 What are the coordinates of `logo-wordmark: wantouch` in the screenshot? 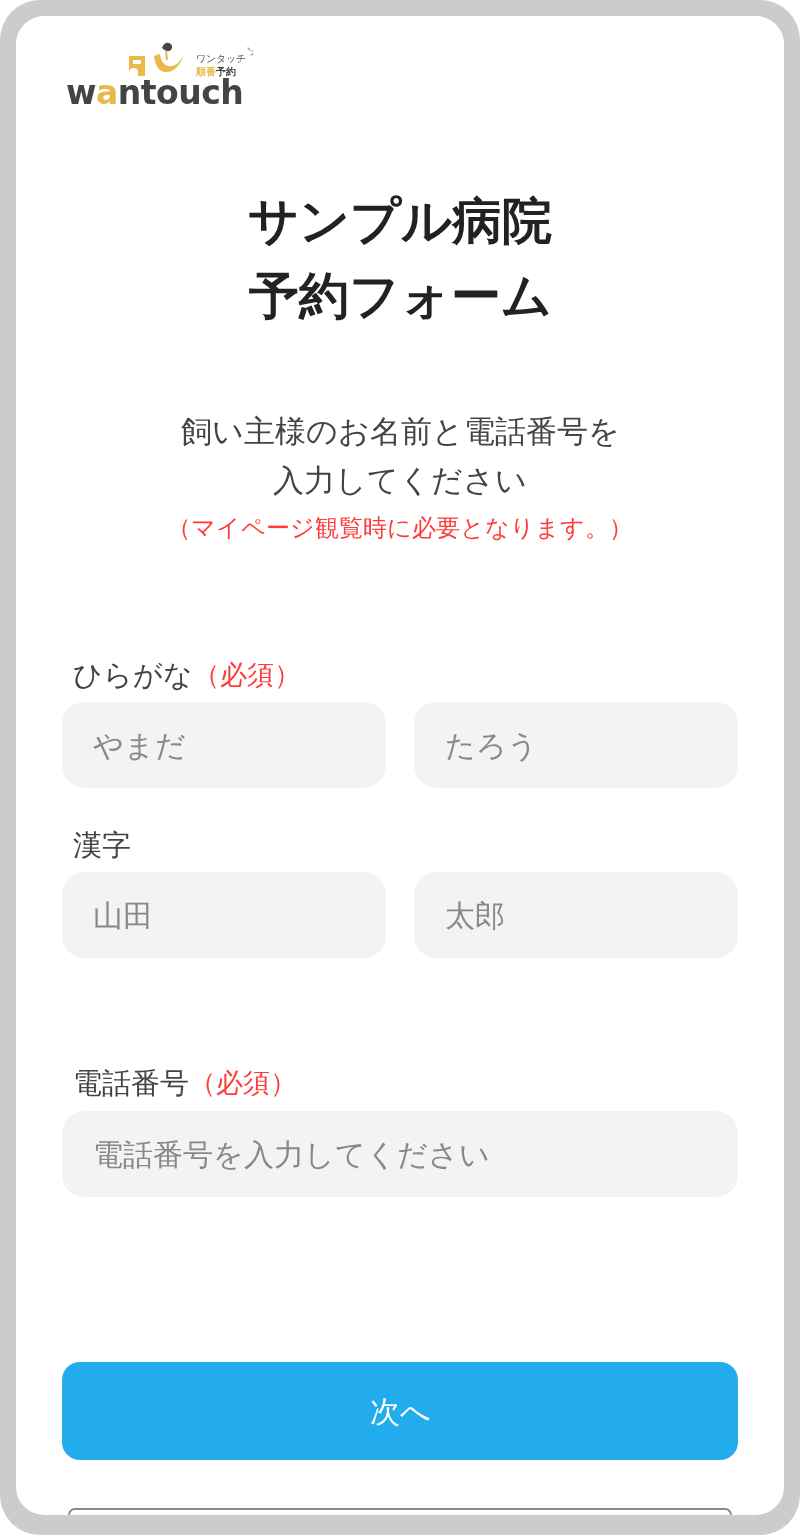 It's located at (155, 93).